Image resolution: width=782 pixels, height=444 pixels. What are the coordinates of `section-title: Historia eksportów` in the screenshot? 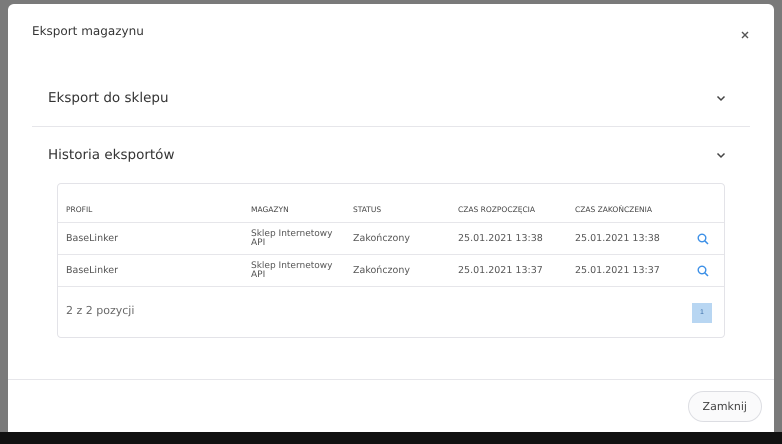 It's located at (111, 155).